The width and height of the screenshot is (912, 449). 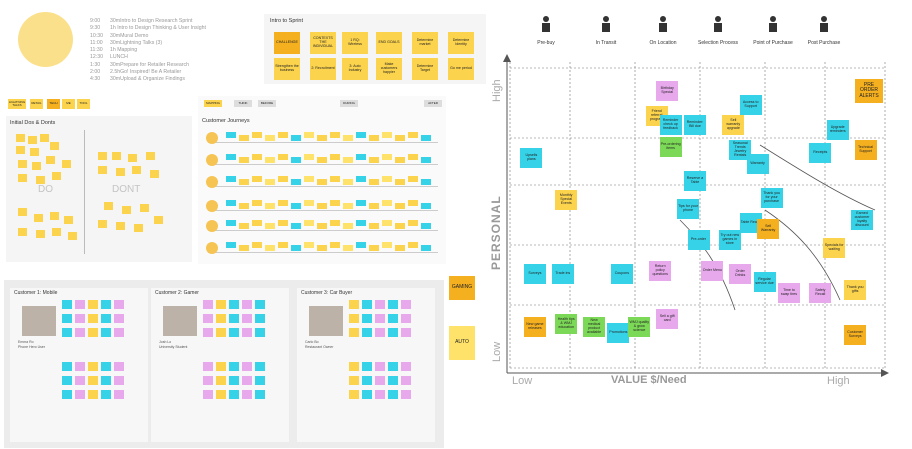 What do you see at coordinates (433, 103) in the screenshot?
I see `journey-phase: AFTER` at bounding box center [433, 103].